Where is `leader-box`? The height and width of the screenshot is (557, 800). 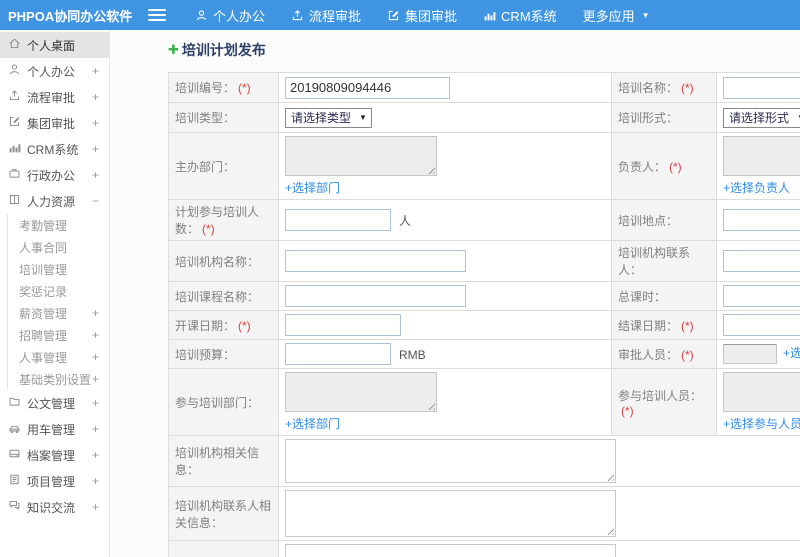 leader-box is located at coordinates (761, 156).